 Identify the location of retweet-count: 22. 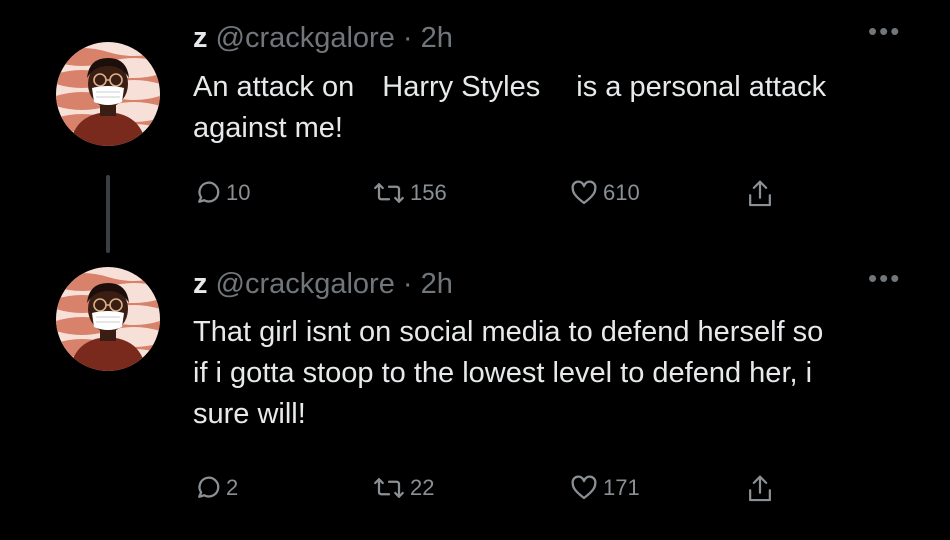
(422, 487).